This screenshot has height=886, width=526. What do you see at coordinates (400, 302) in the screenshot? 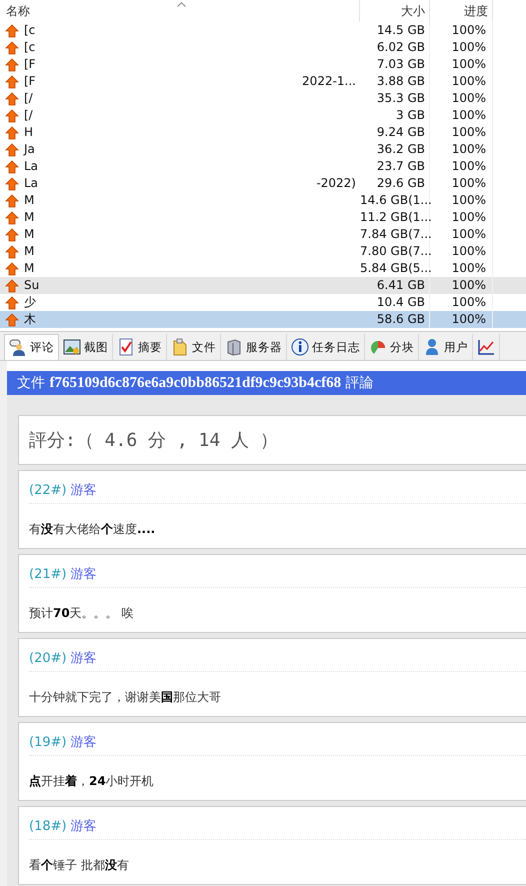
I see `file-size: 10.4 GB` at bounding box center [400, 302].